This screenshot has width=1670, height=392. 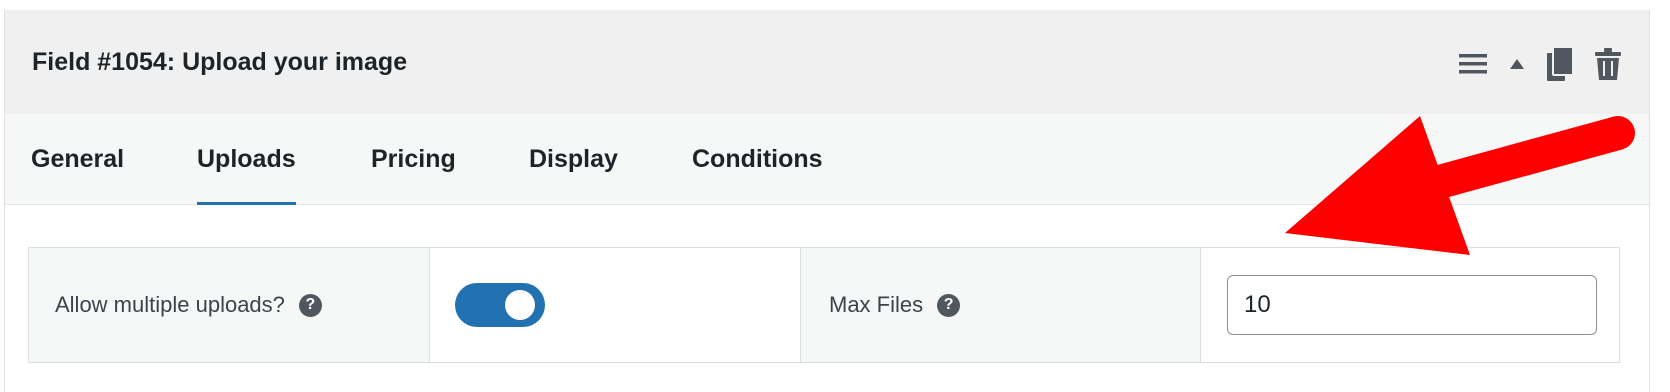 I want to click on max-files-input, so click(x=1412, y=305).